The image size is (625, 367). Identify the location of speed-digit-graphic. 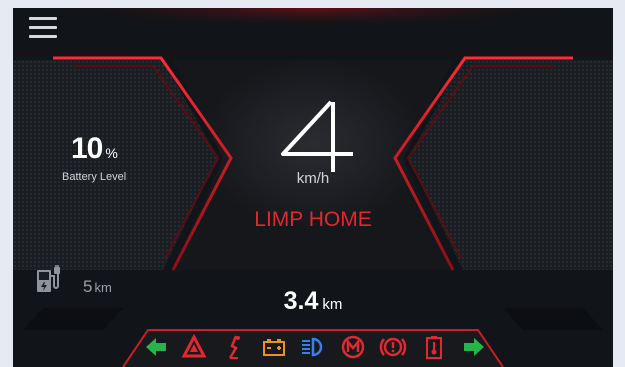
(317, 136).